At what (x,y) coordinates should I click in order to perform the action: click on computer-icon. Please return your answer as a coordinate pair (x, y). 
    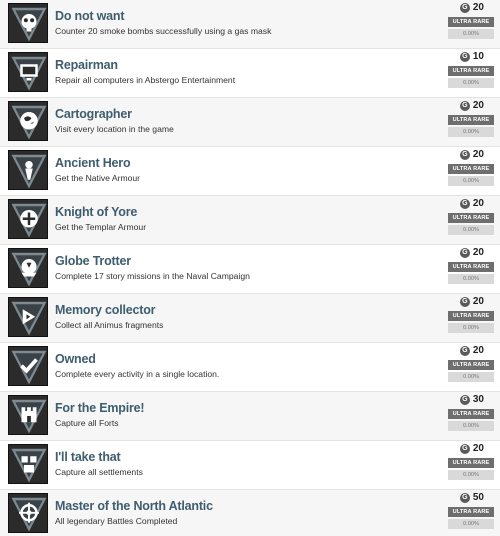
    Looking at the image, I should click on (29, 73).